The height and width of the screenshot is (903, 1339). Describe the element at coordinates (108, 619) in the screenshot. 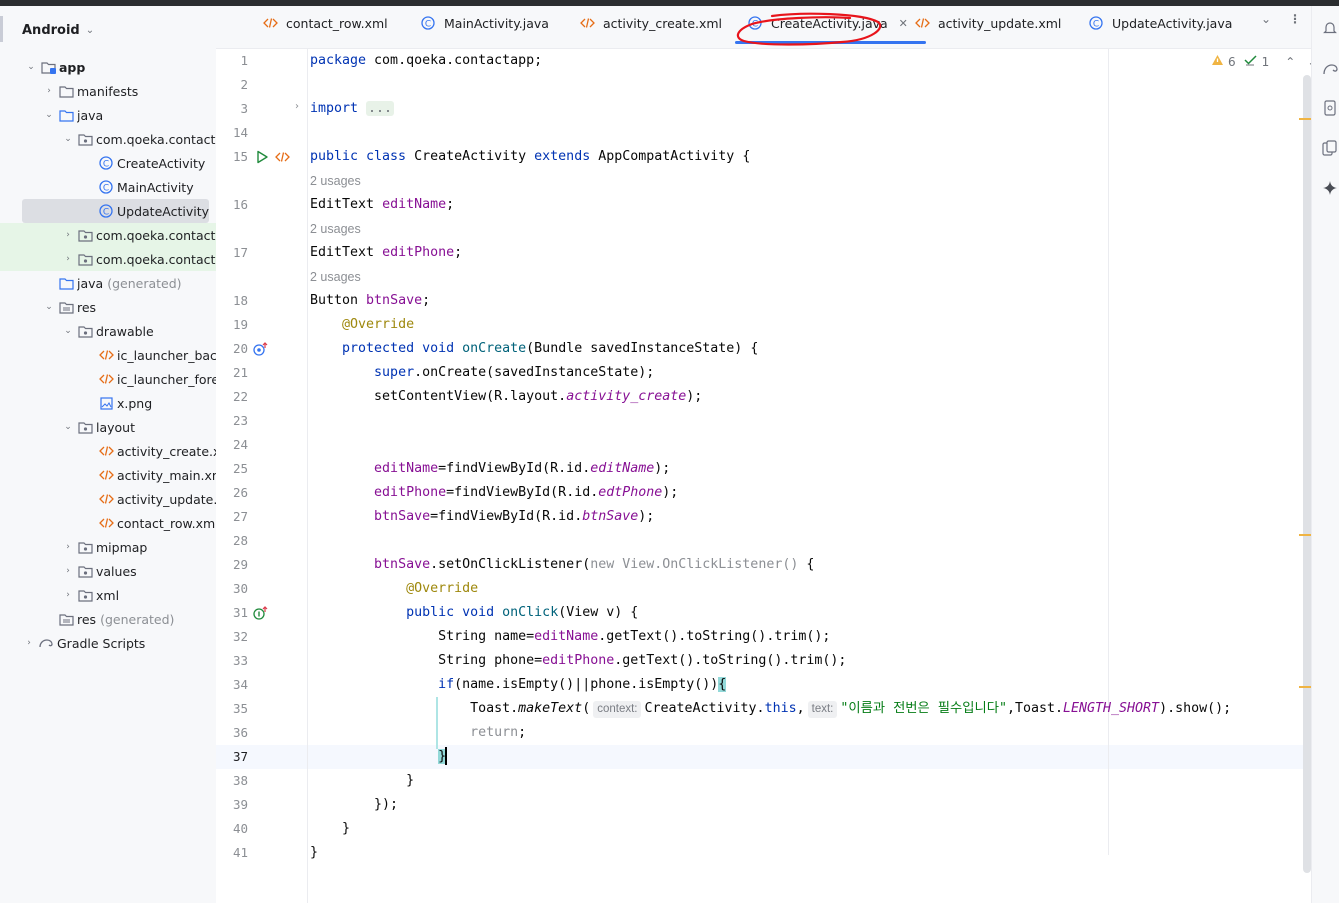

I see `tree-item-res-generated: res (generated)` at that location.